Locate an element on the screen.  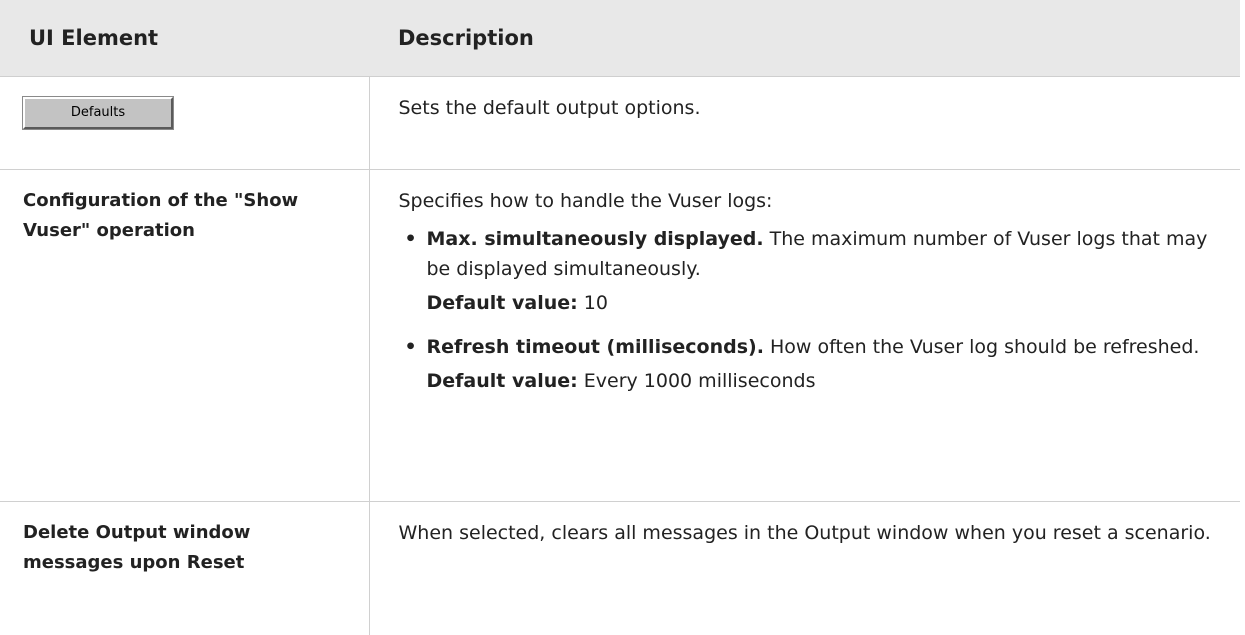
default-value-line: Default value: 10 is located at coordinates (820, 303).